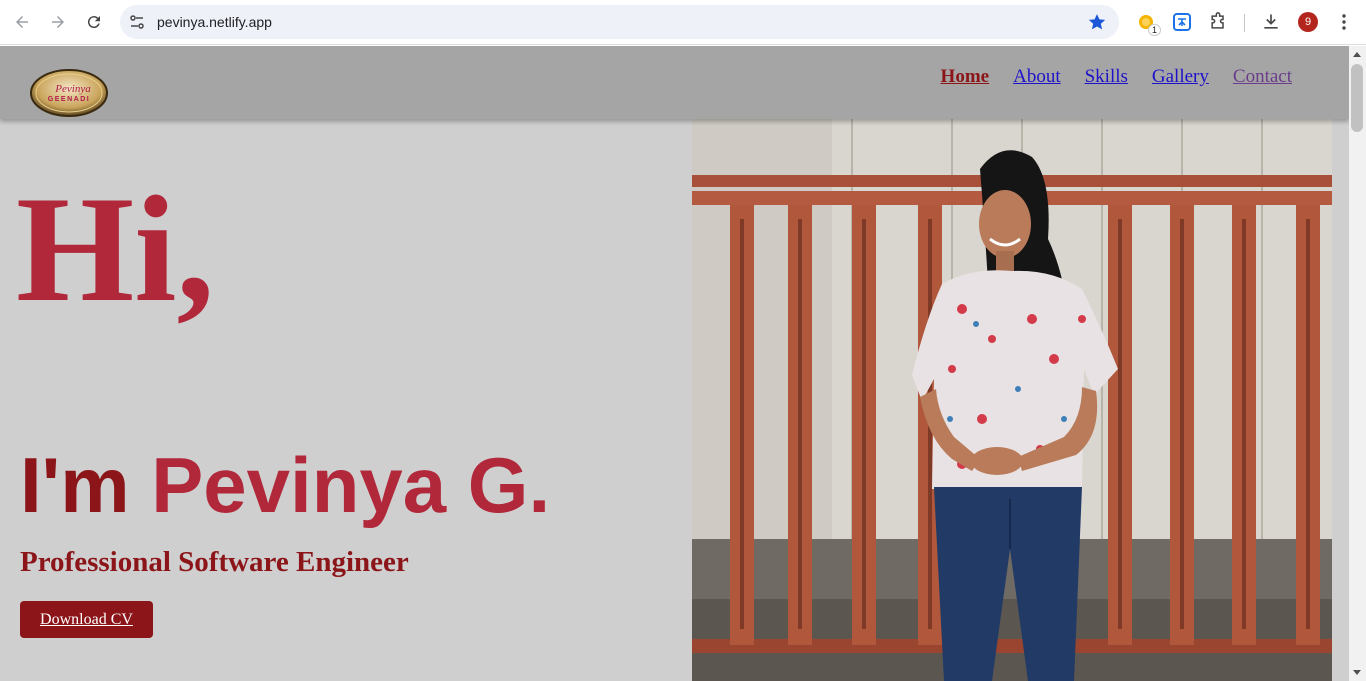  What do you see at coordinates (86, 619) in the screenshot?
I see `download-cv-button: Download CV` at bounding box center [86, 619].